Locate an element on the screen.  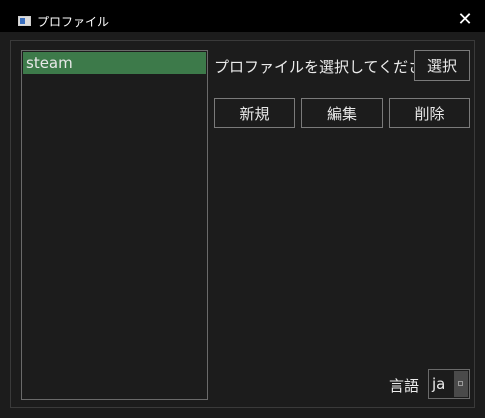
language-value: ja is located at coordinates (439, 384).